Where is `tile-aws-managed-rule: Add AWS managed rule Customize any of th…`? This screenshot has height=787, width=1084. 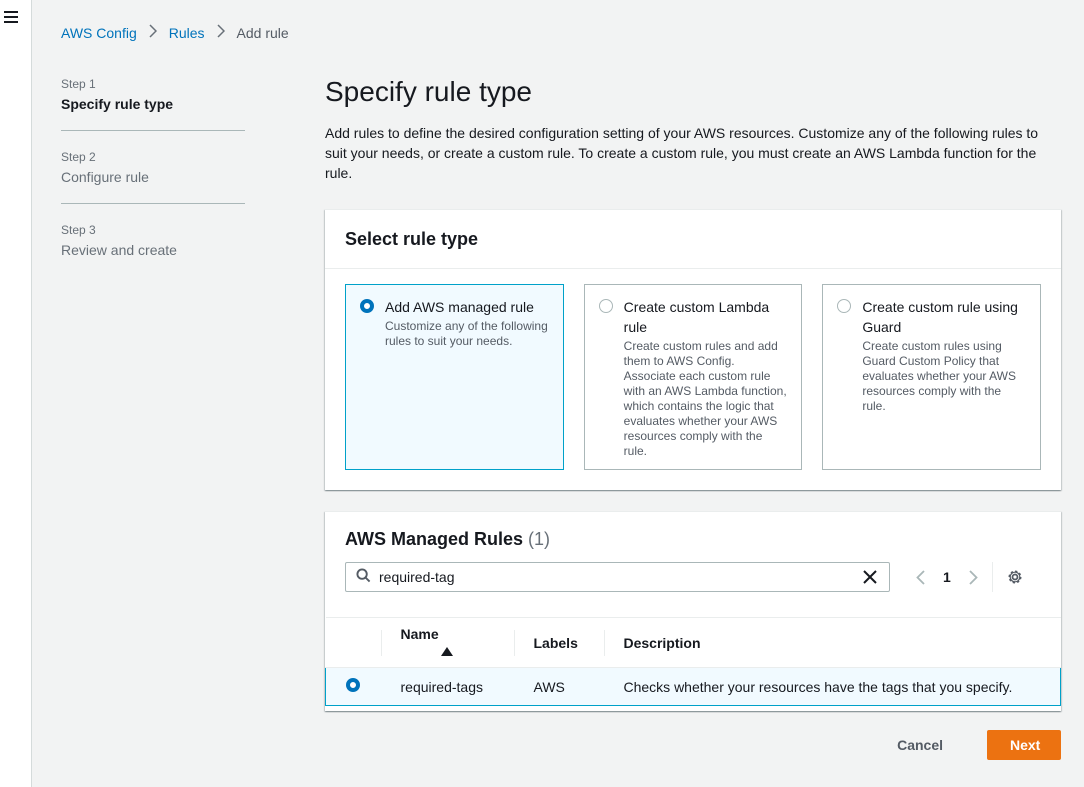 tile-aws-managed-rule: Add AWS managed rule Customize any of th… is located at coordinates (454, 377).